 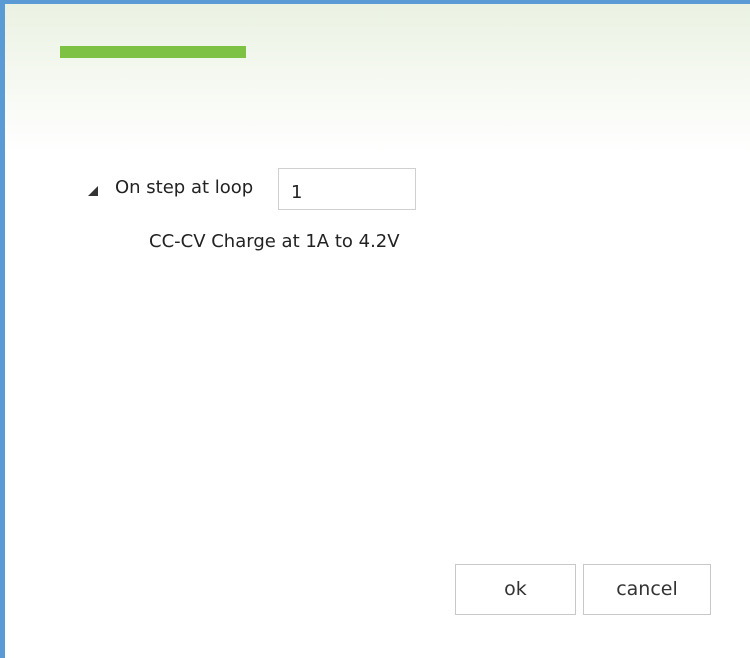 I want to click on step-description: CC-CV Charge at 1A to 4.2V, so click(x=274, y=241).